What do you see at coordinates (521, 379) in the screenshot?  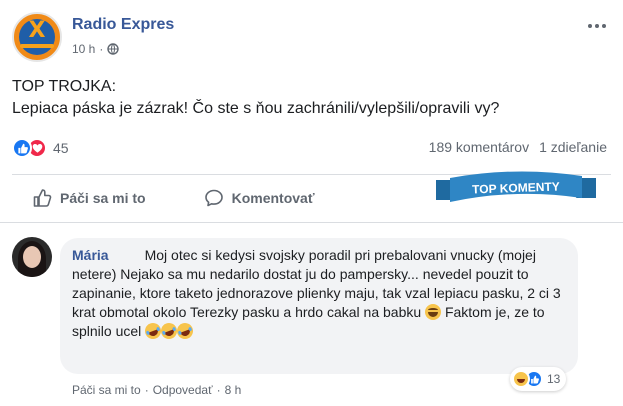 I see `haha-reaction-icon` at bounding box center [521, 379].